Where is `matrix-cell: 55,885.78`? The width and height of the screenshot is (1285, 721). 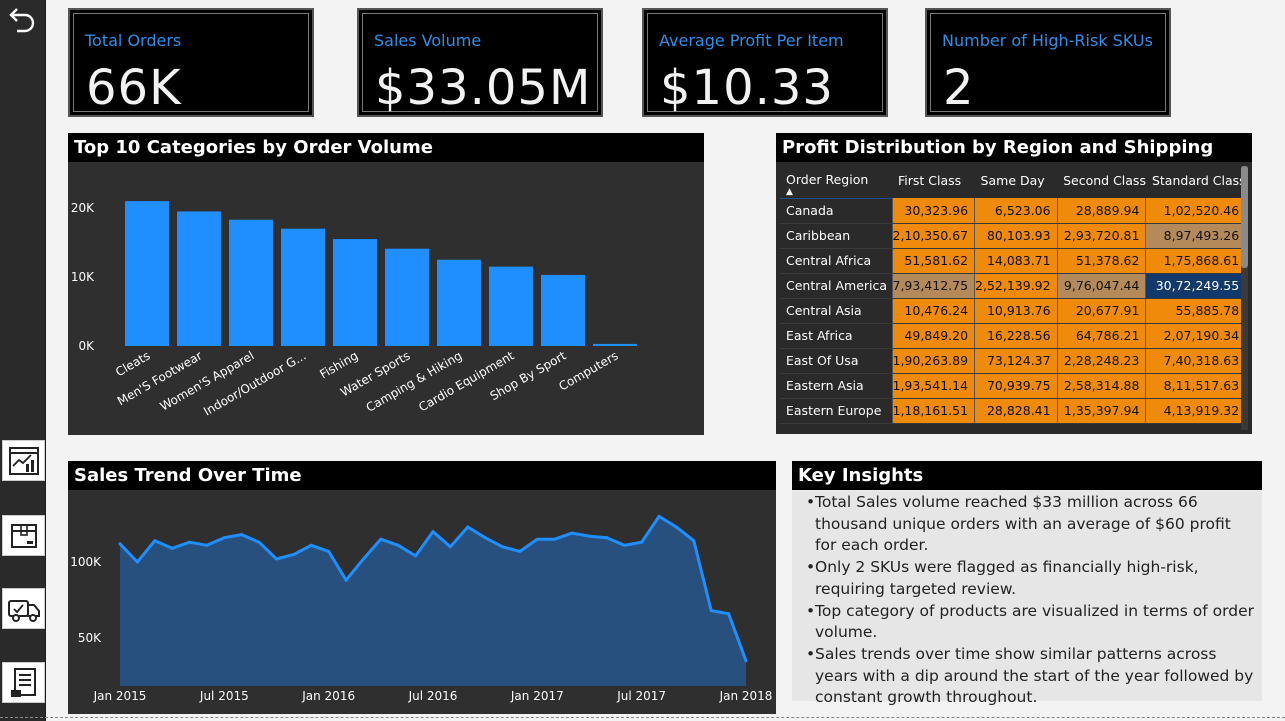
matrix-cell: 55,885.78 is located at coordinates (1196, 311).